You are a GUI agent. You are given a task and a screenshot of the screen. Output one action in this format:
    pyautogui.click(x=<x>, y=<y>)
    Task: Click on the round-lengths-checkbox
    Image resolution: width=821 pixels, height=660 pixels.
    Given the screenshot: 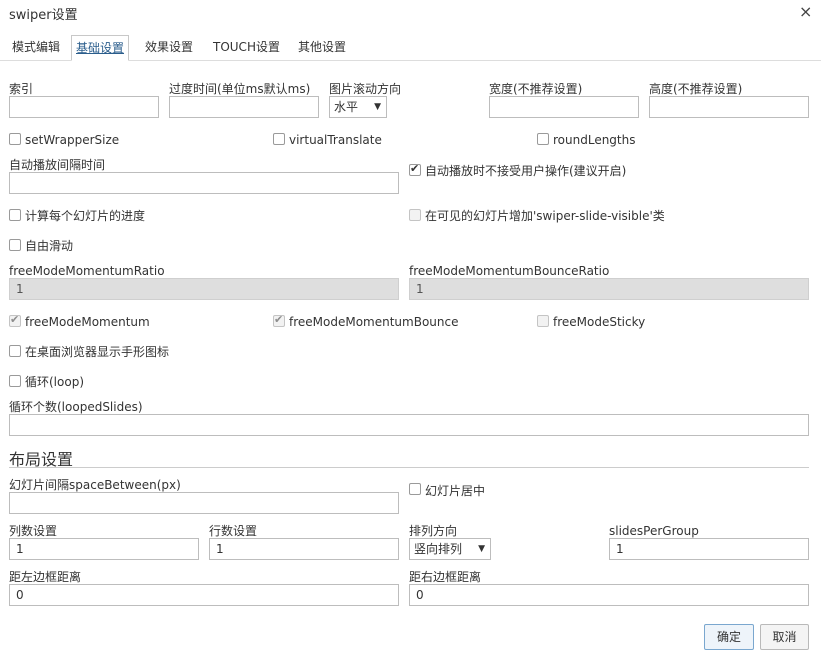 What is the action you would take?
    pyautogui.click(x=543, y=139)
    